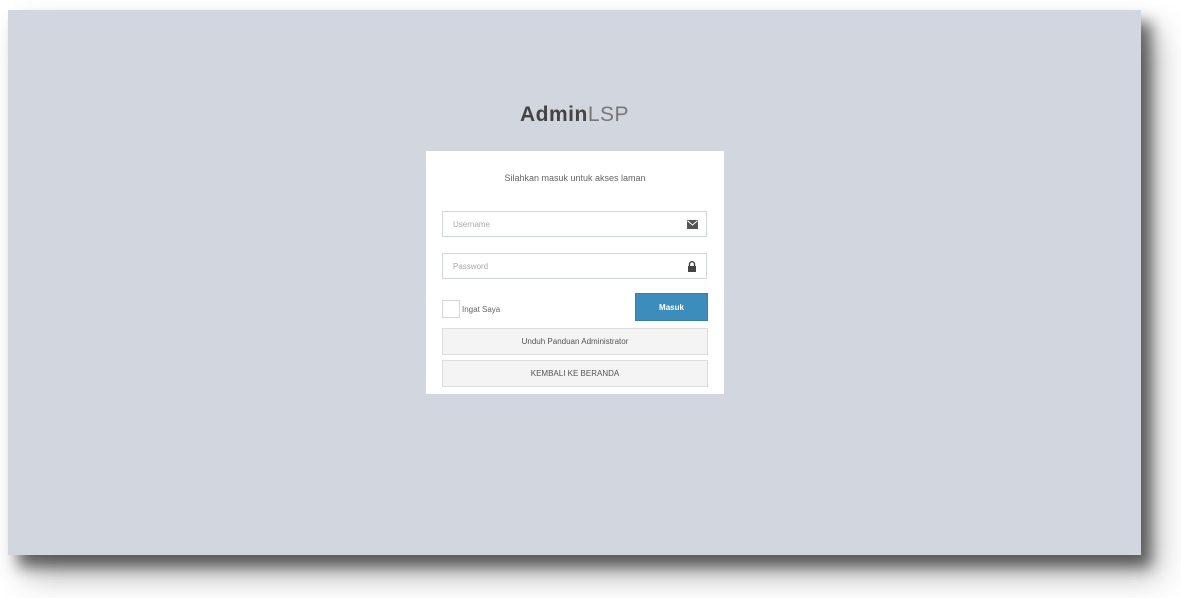  Describe the element at coordinates (451, 309) in the screenshot. I see `remember-checkbox` at that location.